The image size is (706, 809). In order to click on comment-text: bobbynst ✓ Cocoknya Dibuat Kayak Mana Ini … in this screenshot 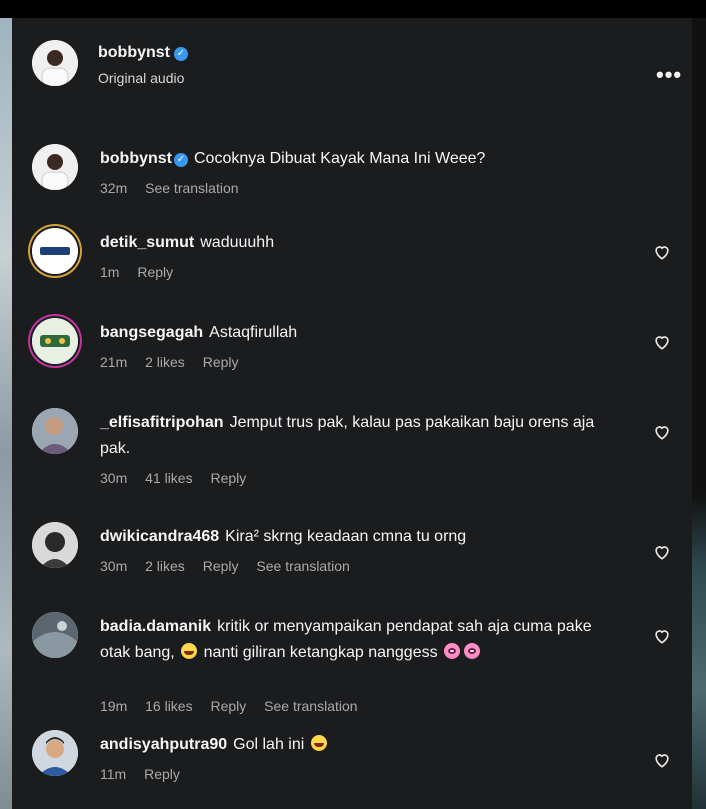, I will do `click(360, 159)`.